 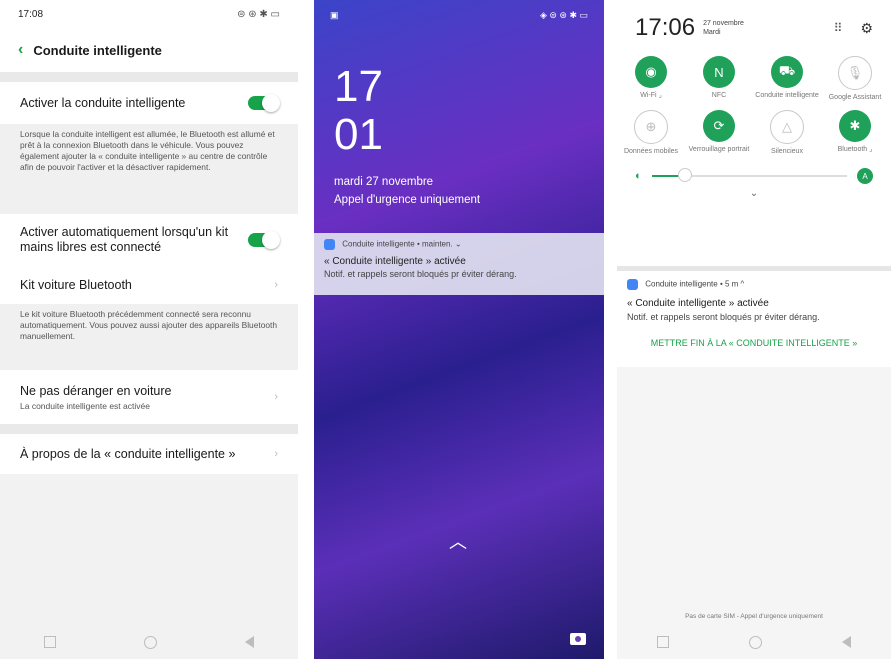 What do you see at coordinates (723, 23) in the screenshot?
I see `qs-date: 27 novembre` at bounding box center [723, 23].